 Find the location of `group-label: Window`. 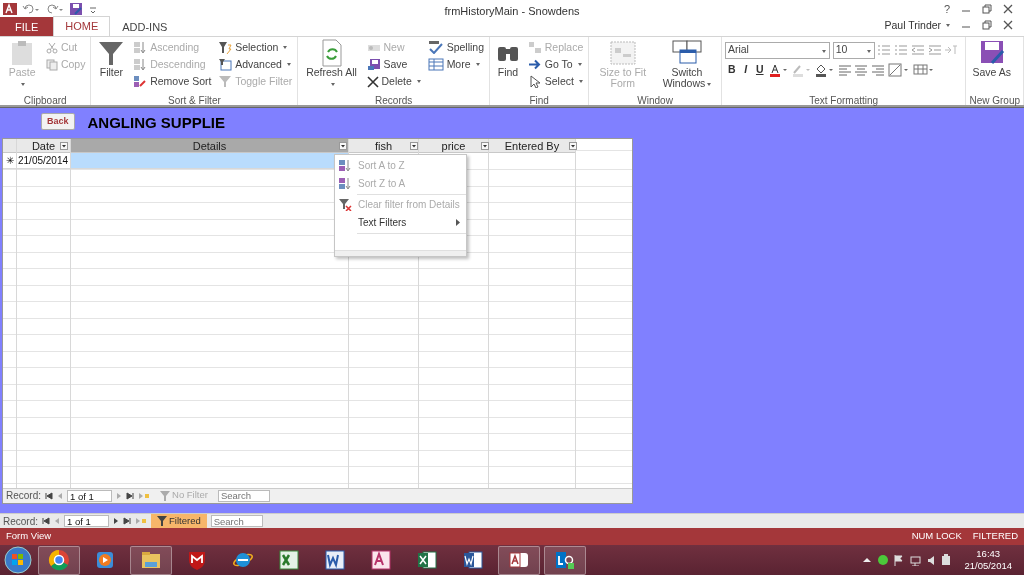

group-label: Window is located at coordinates (655, 99).